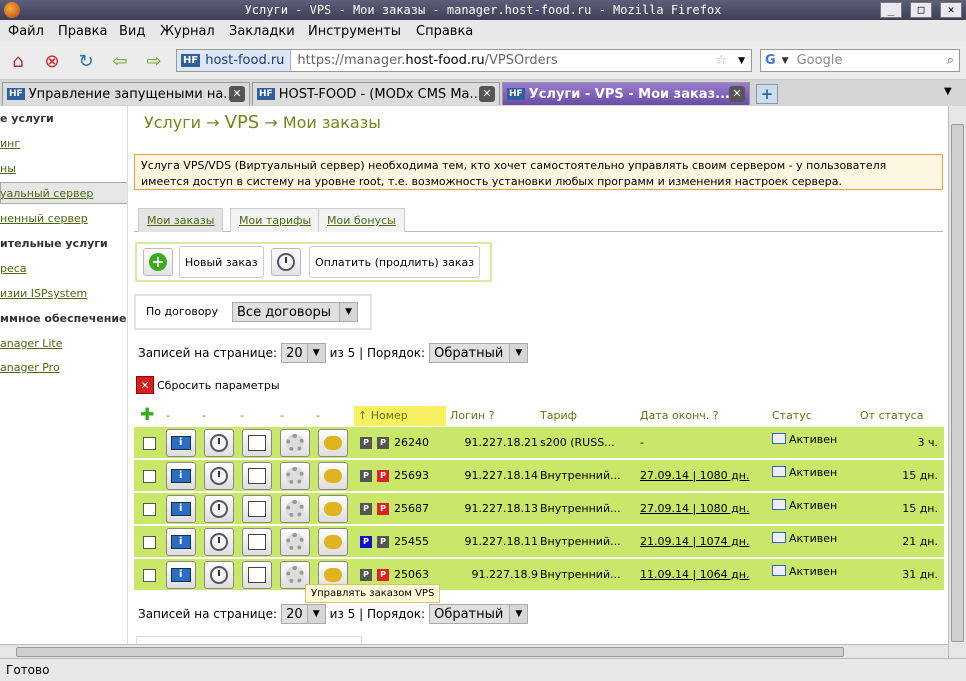  Describe the element at coordinates (472, 415) in the screenshot. I see `col-login: Логин ?` at that location.